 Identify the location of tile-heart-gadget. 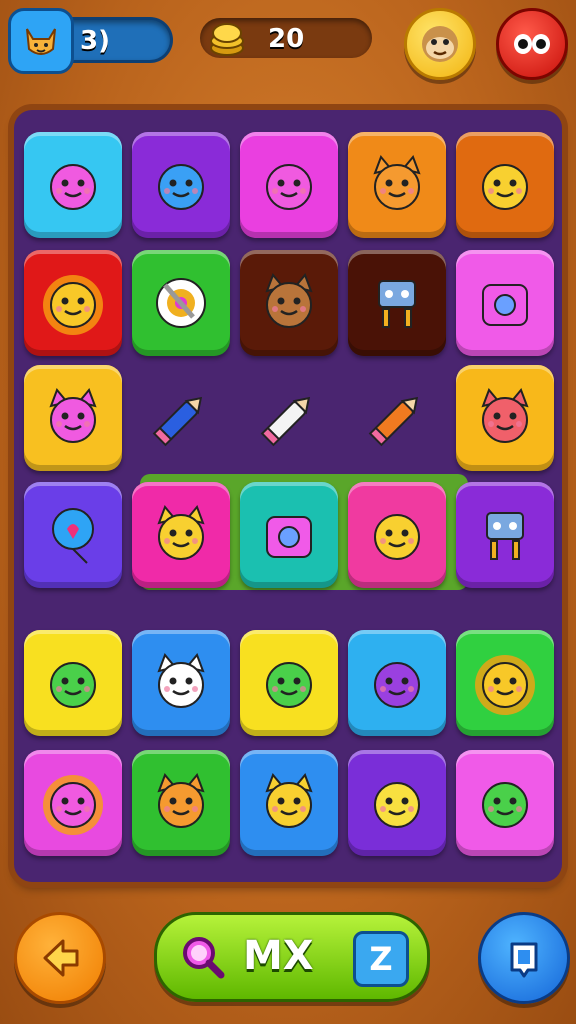
(505, 303).